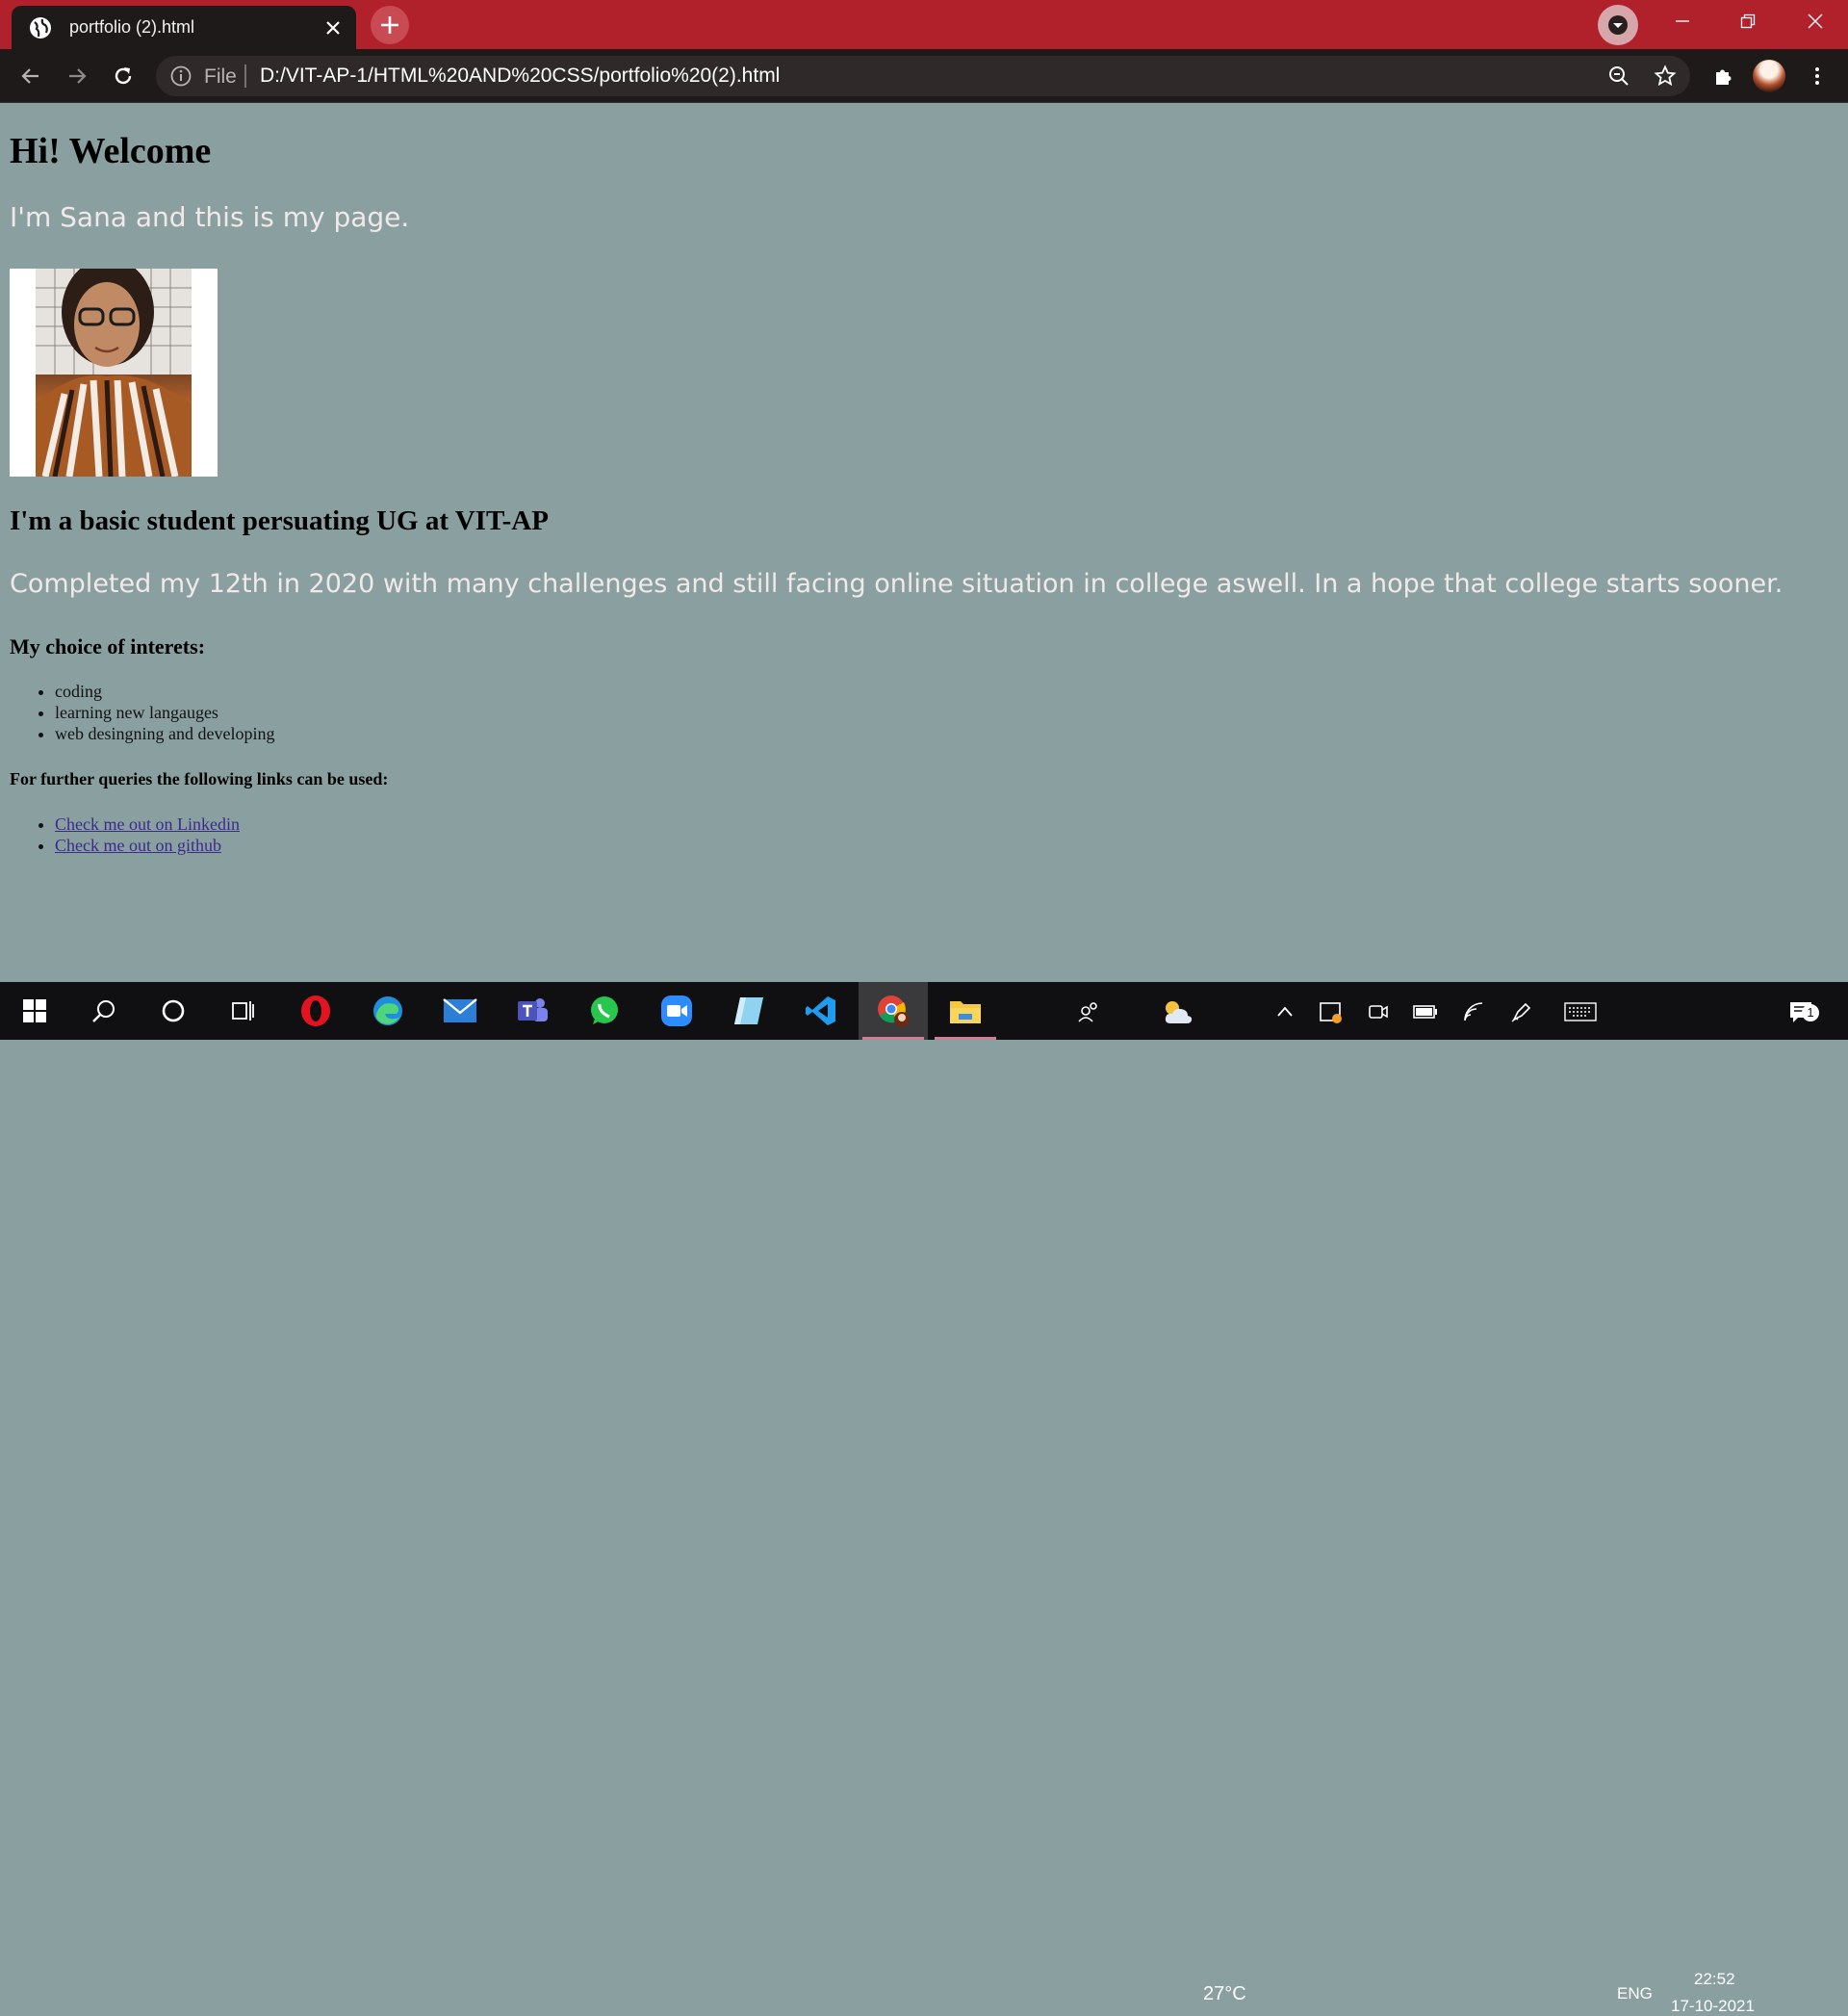 This screenshot has width=1848, height=2016. What do you see at coordinates (1682, 21) in the screenshot?
I see `minimize-button` at bounding box center [1682, 21].